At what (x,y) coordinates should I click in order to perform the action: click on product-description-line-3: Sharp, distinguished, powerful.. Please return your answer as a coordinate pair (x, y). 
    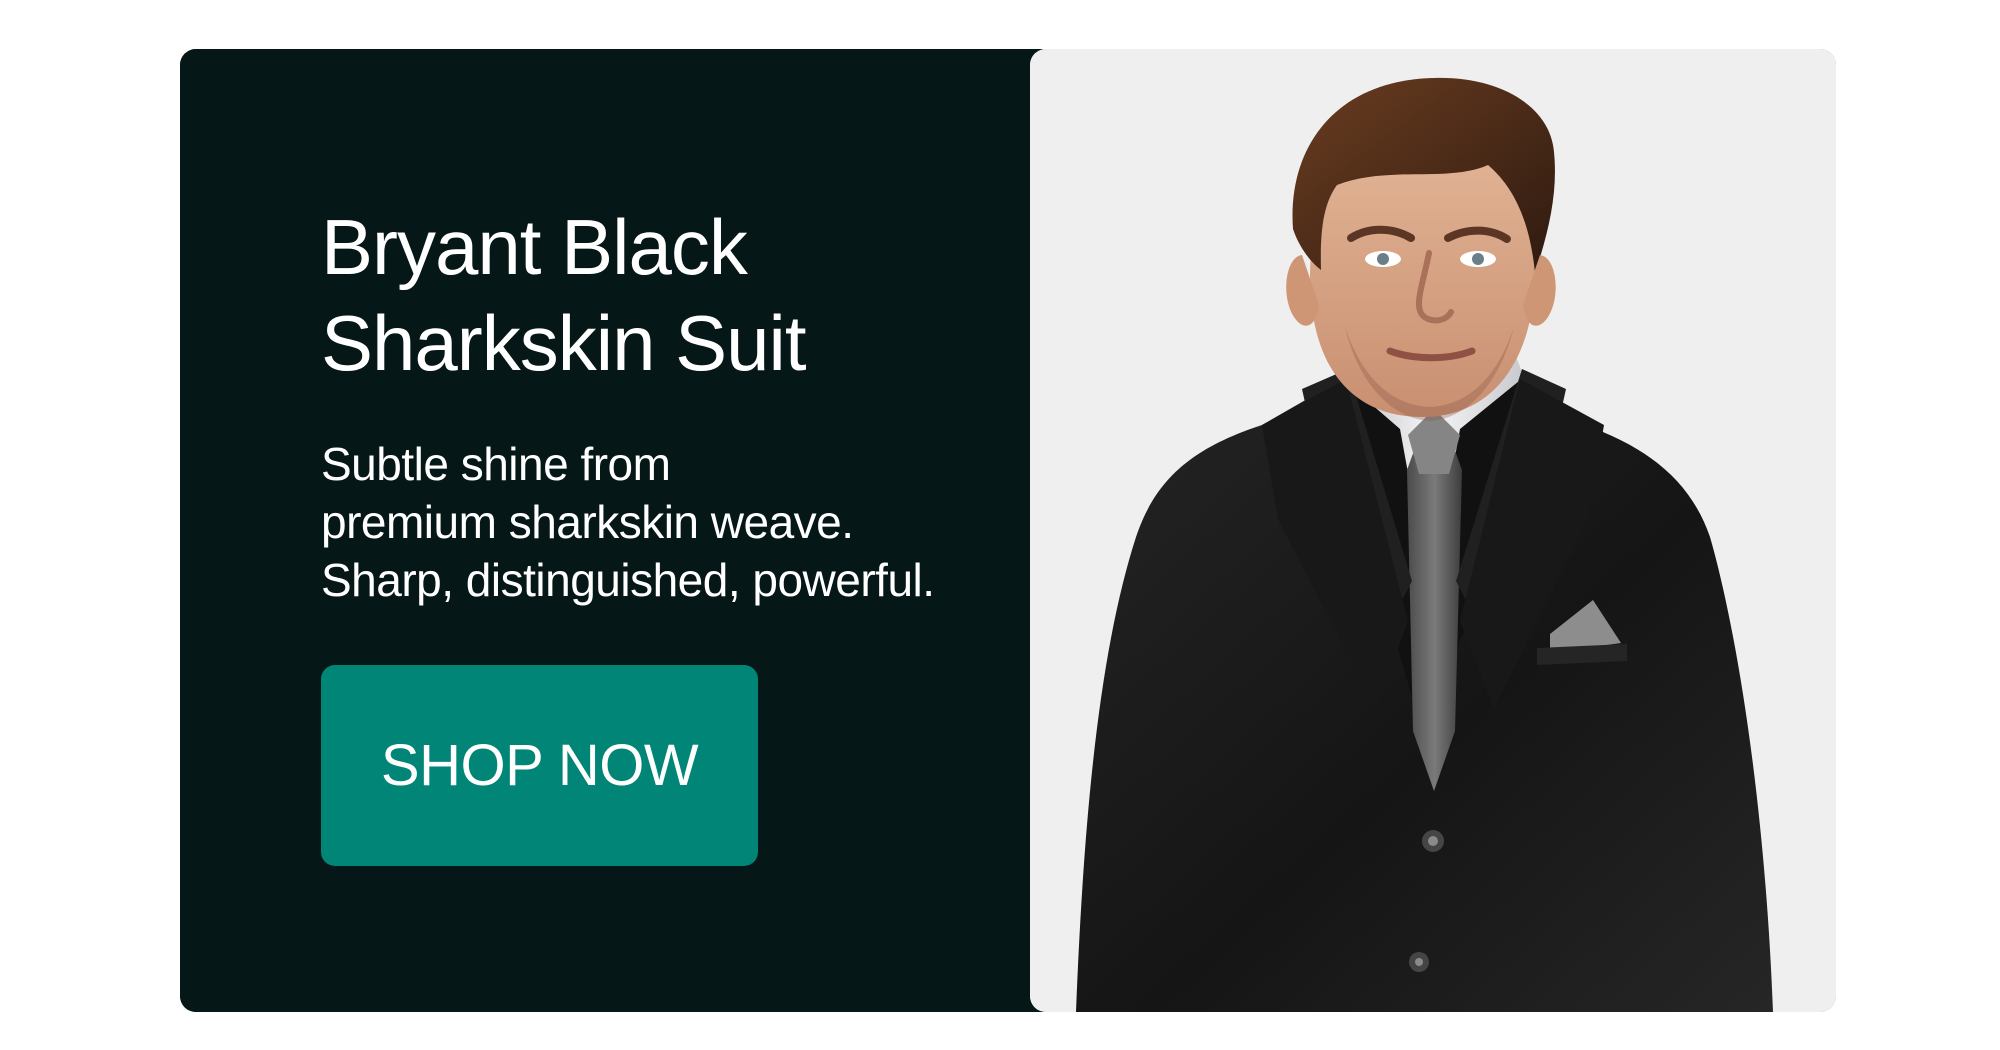
    Looking at the image, I should click on (628, 580).